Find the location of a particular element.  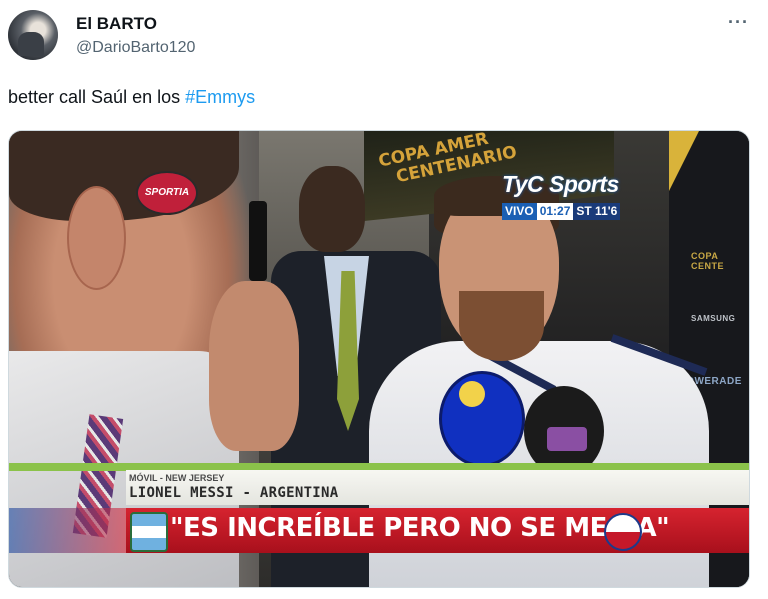

argentina-flag-icon is located at coordinates (149, 532).